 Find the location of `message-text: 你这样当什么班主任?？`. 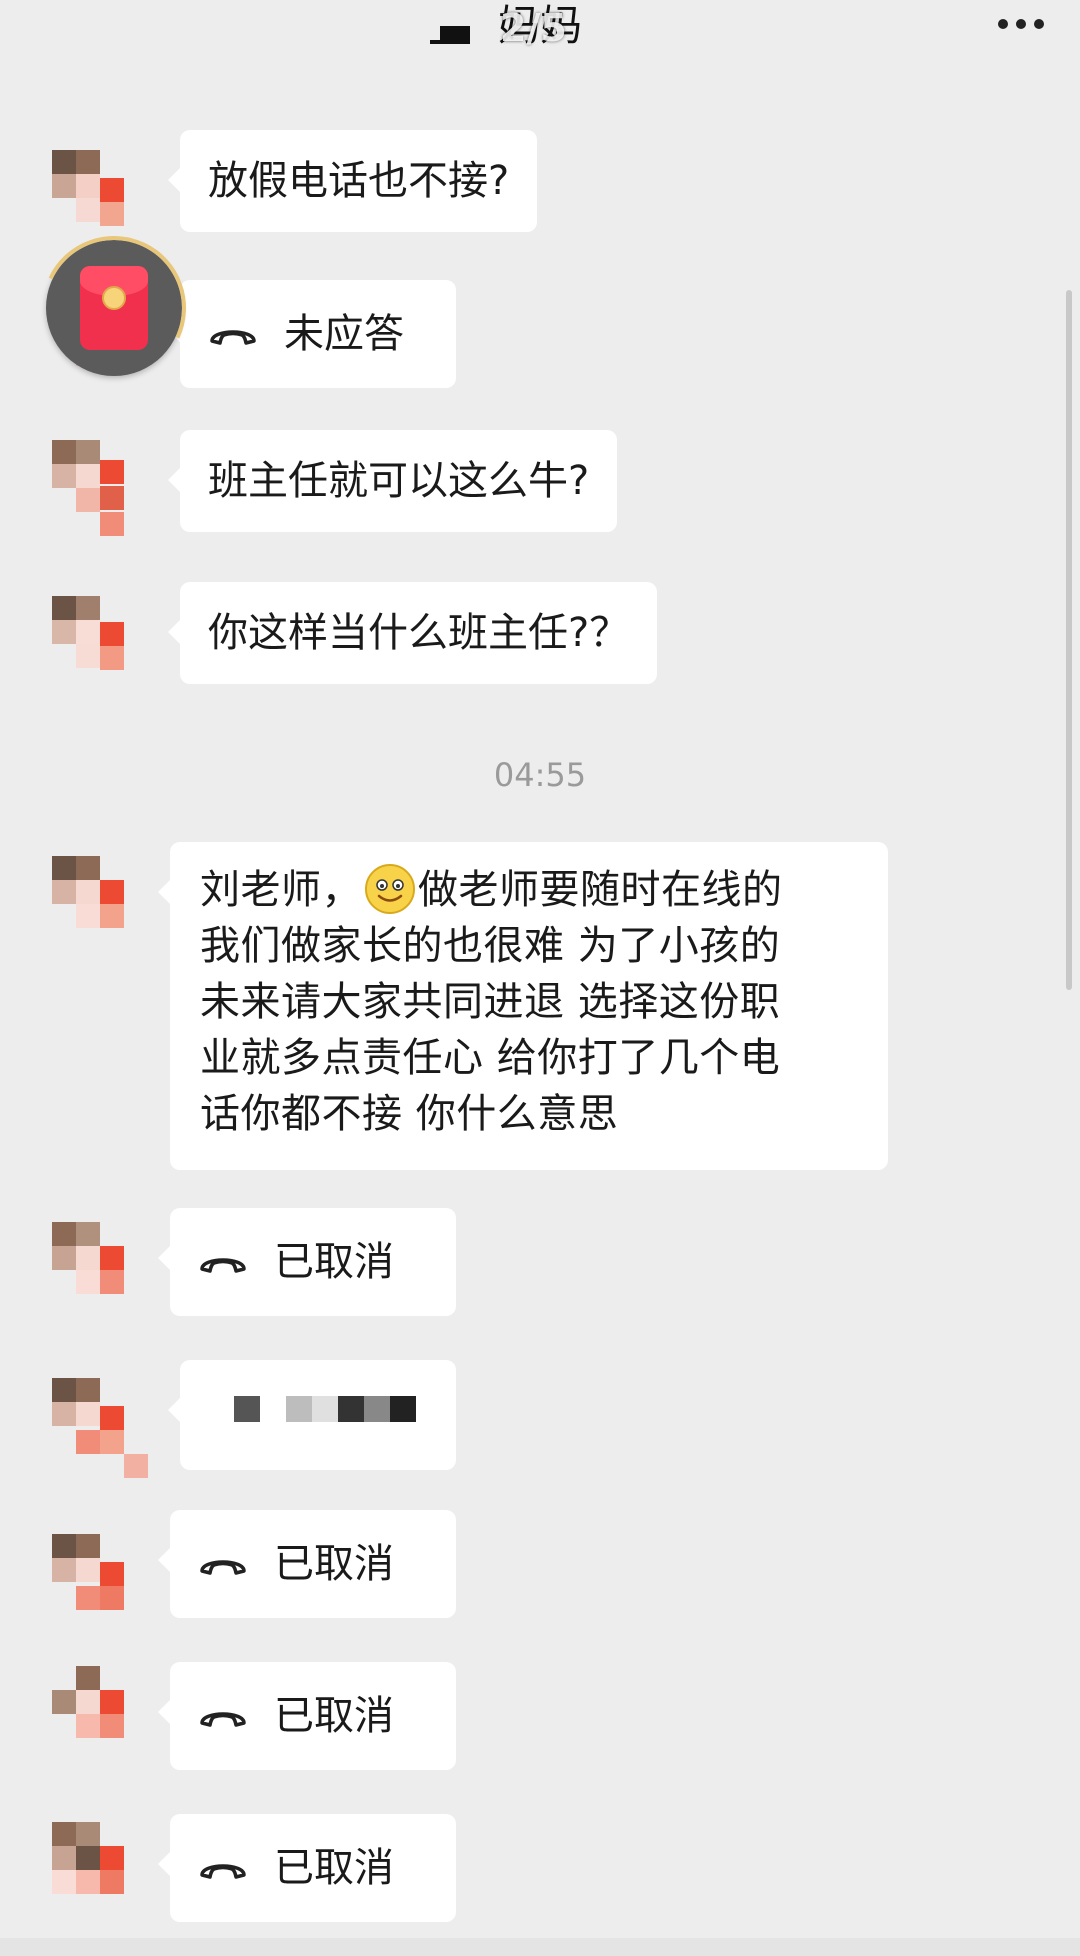

message-text: 你这样当什么班主任?？ is located at coordinates (419, 633).